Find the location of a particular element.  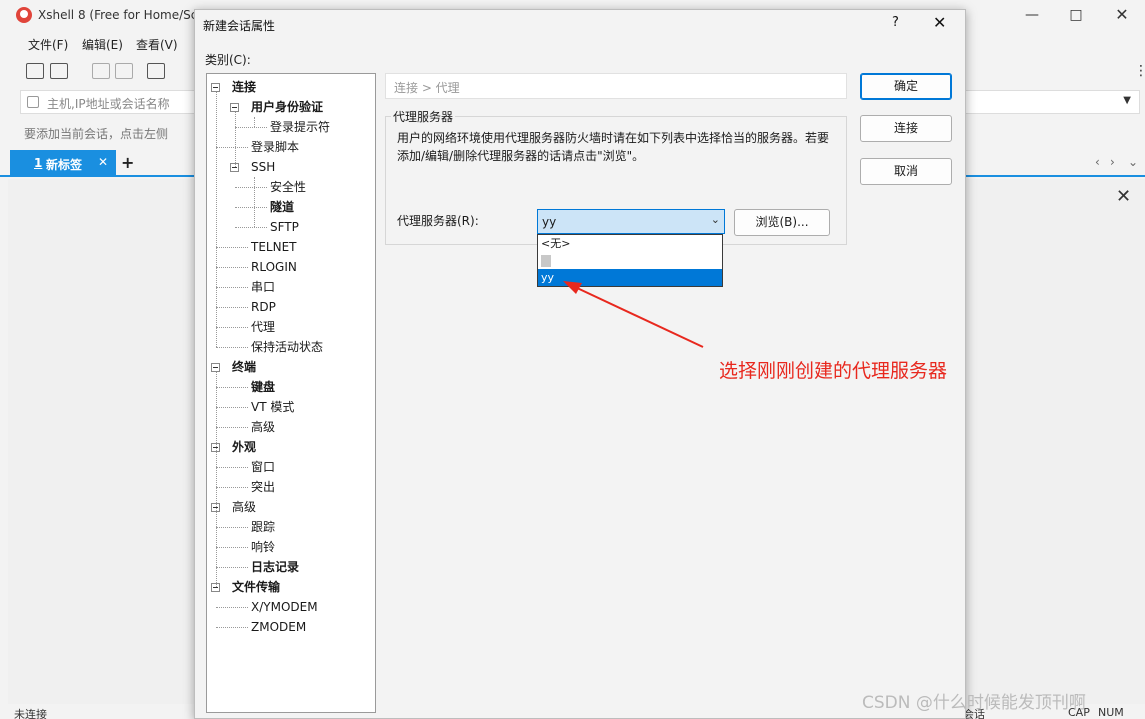

tree-item: SSH is located at coordinates (263, 167).